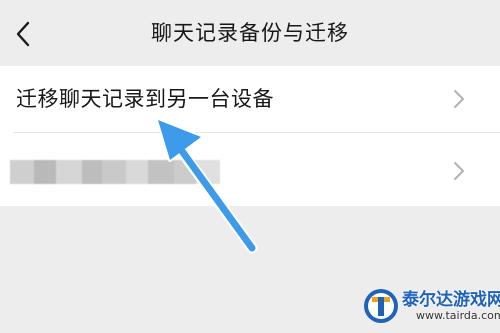 Image resolution: width=500 pixels, height=333 pixels. What do you see at coordinates (145, 99) in the screenshot?
I see `list-item-label: 迁移聊天记录到另一台设备` at bounding box center [145, 99].